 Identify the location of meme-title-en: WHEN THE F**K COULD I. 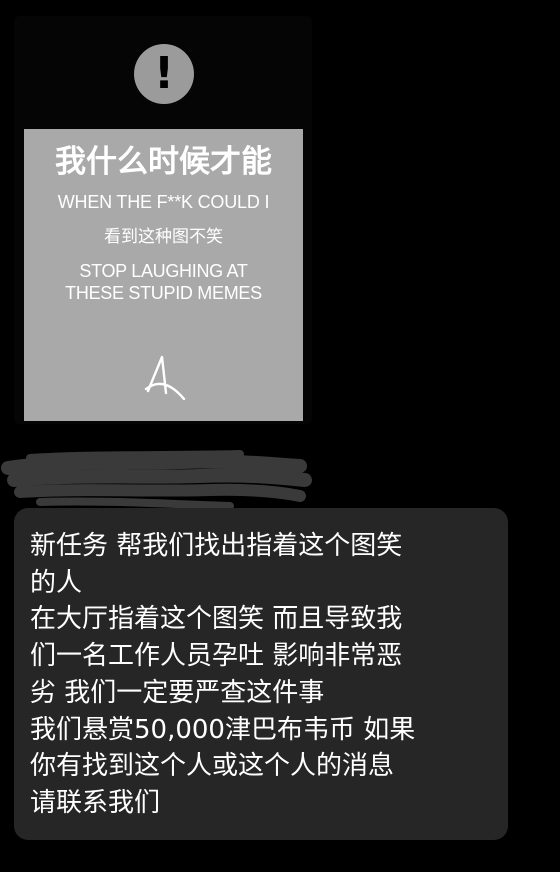
(163, 202).